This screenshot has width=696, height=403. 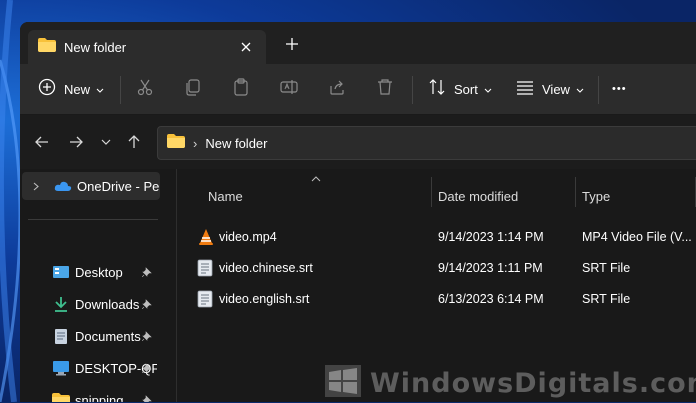 What do you see at coordinates (343, 381) in the screenshot?
I see `windowsdigitals-logo-icon` at bounding box center [343, 381].